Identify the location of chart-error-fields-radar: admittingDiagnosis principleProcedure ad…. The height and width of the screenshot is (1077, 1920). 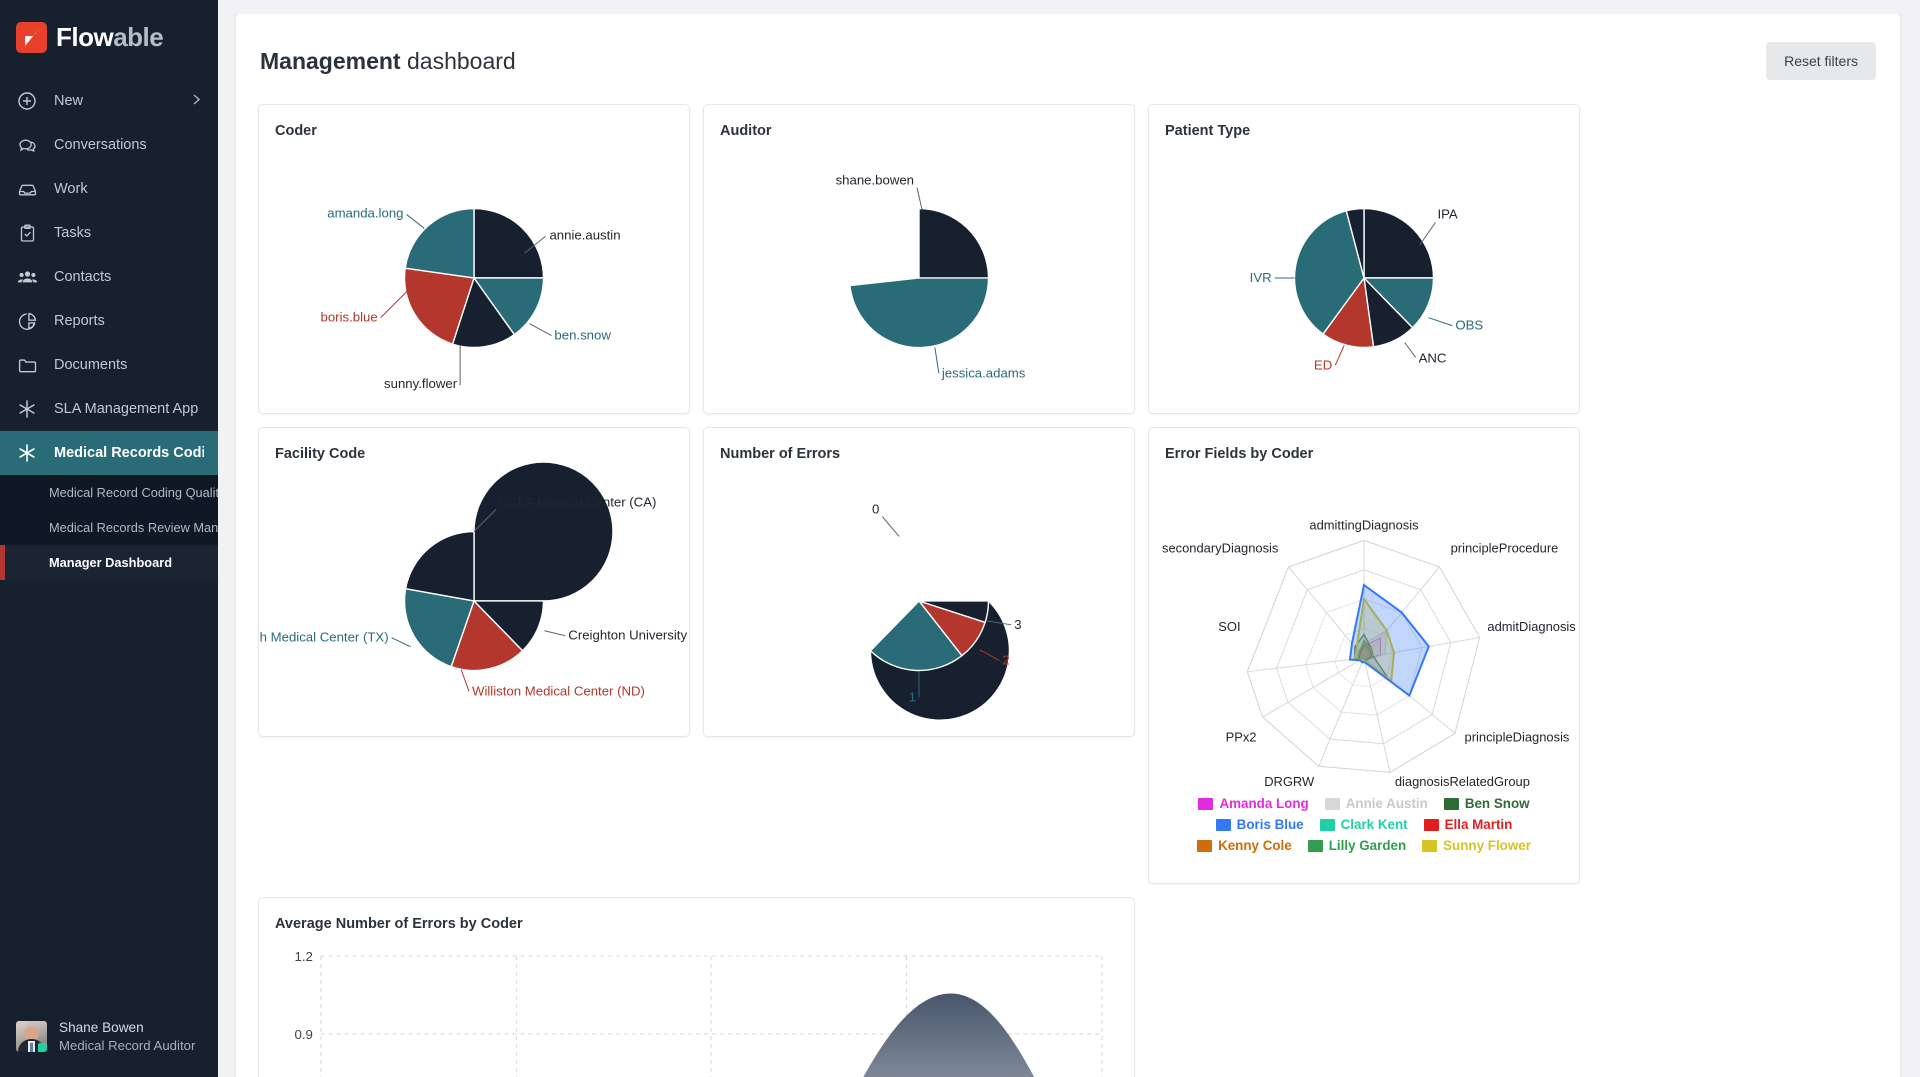
(1364, 627).